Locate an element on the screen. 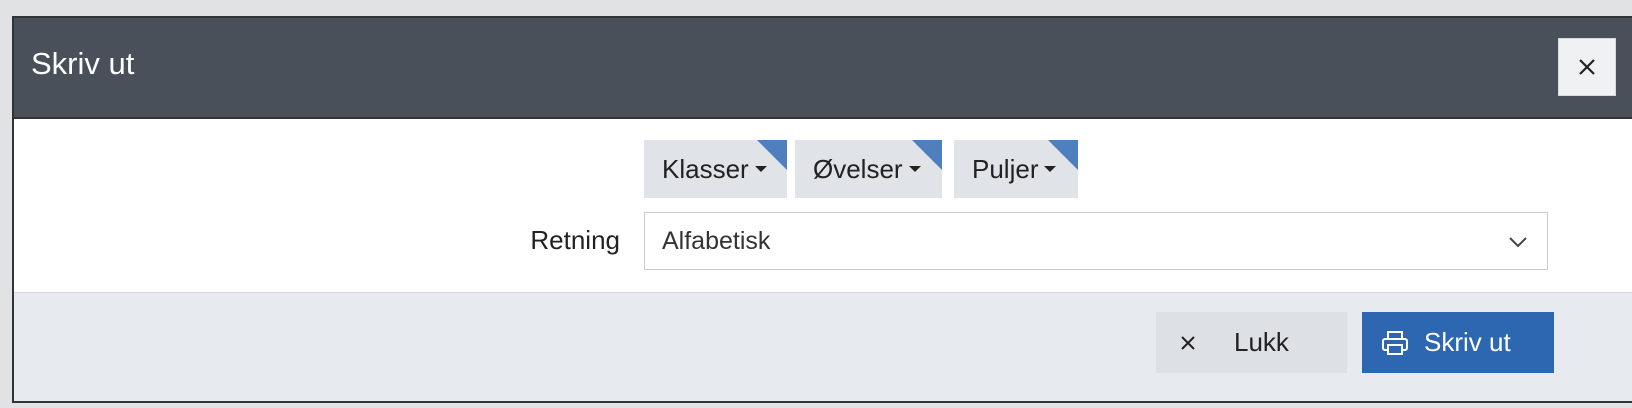 Image resolution: width=1632 pixels, height=408 pixels. tab-puljer: Puljer is located at coordinates (1016, 169).